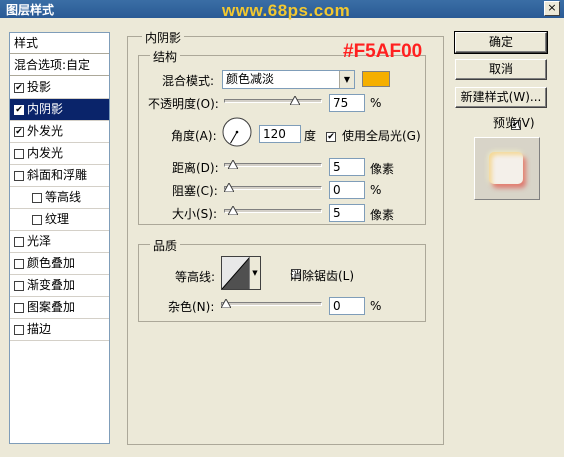 This screenshot has width=564, height=457. What do you see at coordinates (383, 51) in the screenshot?
I see `color-hex-annotation: #F5AF00` at bounding box center [383, 51].